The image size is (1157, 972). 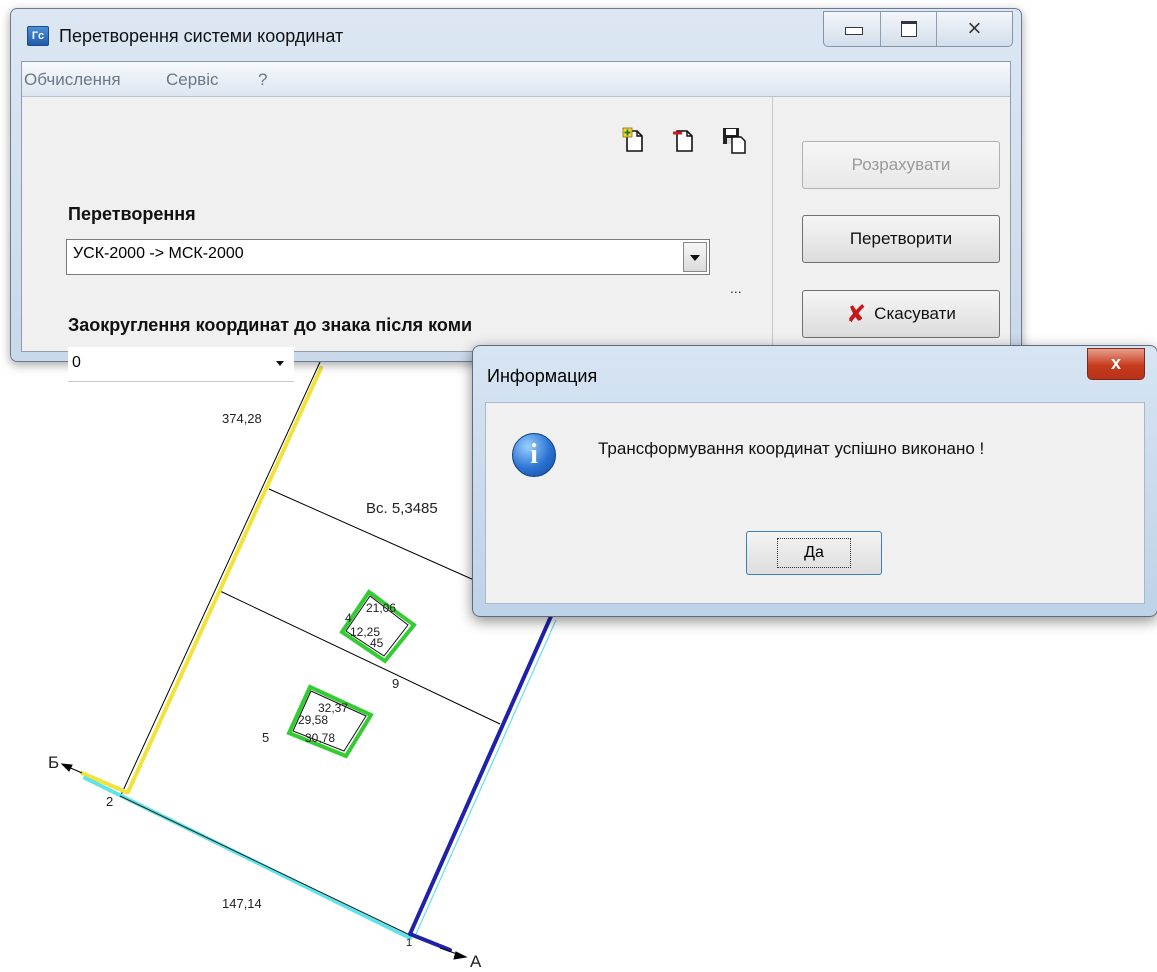 I want to click on rounding-select: 0, so click(x=181, y=364).